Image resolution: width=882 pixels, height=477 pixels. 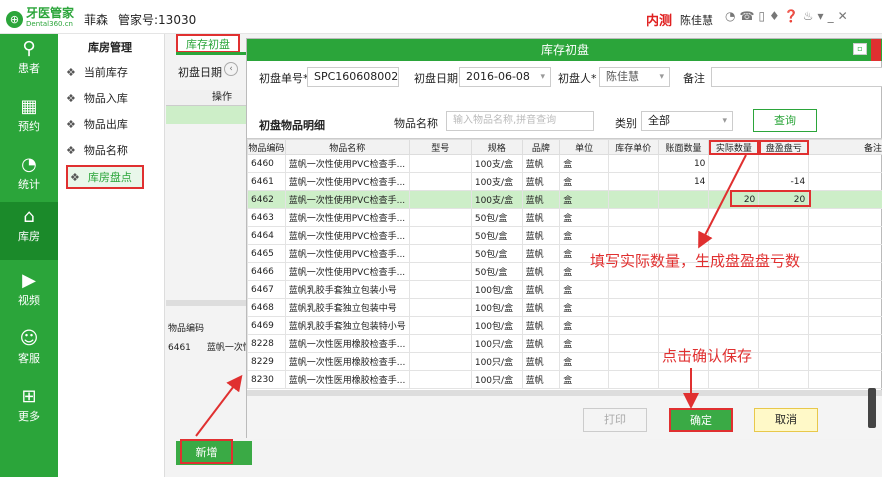 I want to click on arrow-from-new, so click(x=219, y=405).